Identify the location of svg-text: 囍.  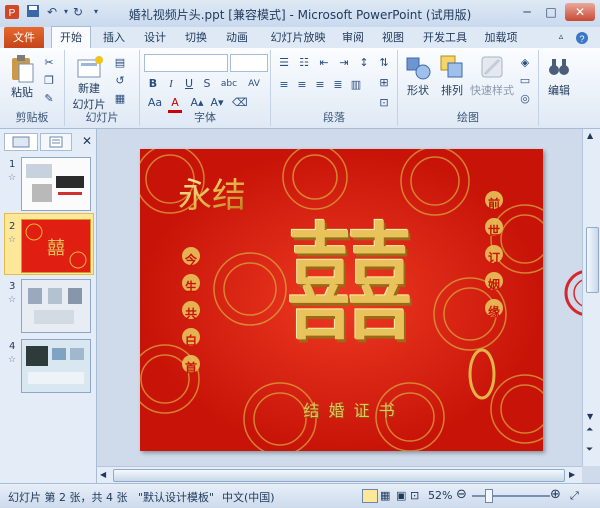
(56, 248).